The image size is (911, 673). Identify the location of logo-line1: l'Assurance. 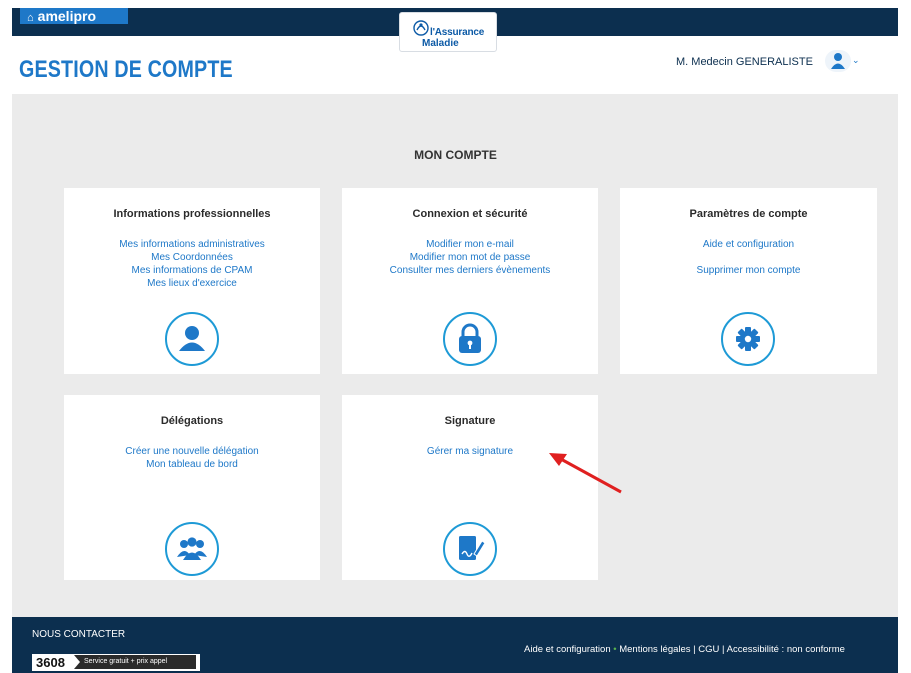
(457, 32).